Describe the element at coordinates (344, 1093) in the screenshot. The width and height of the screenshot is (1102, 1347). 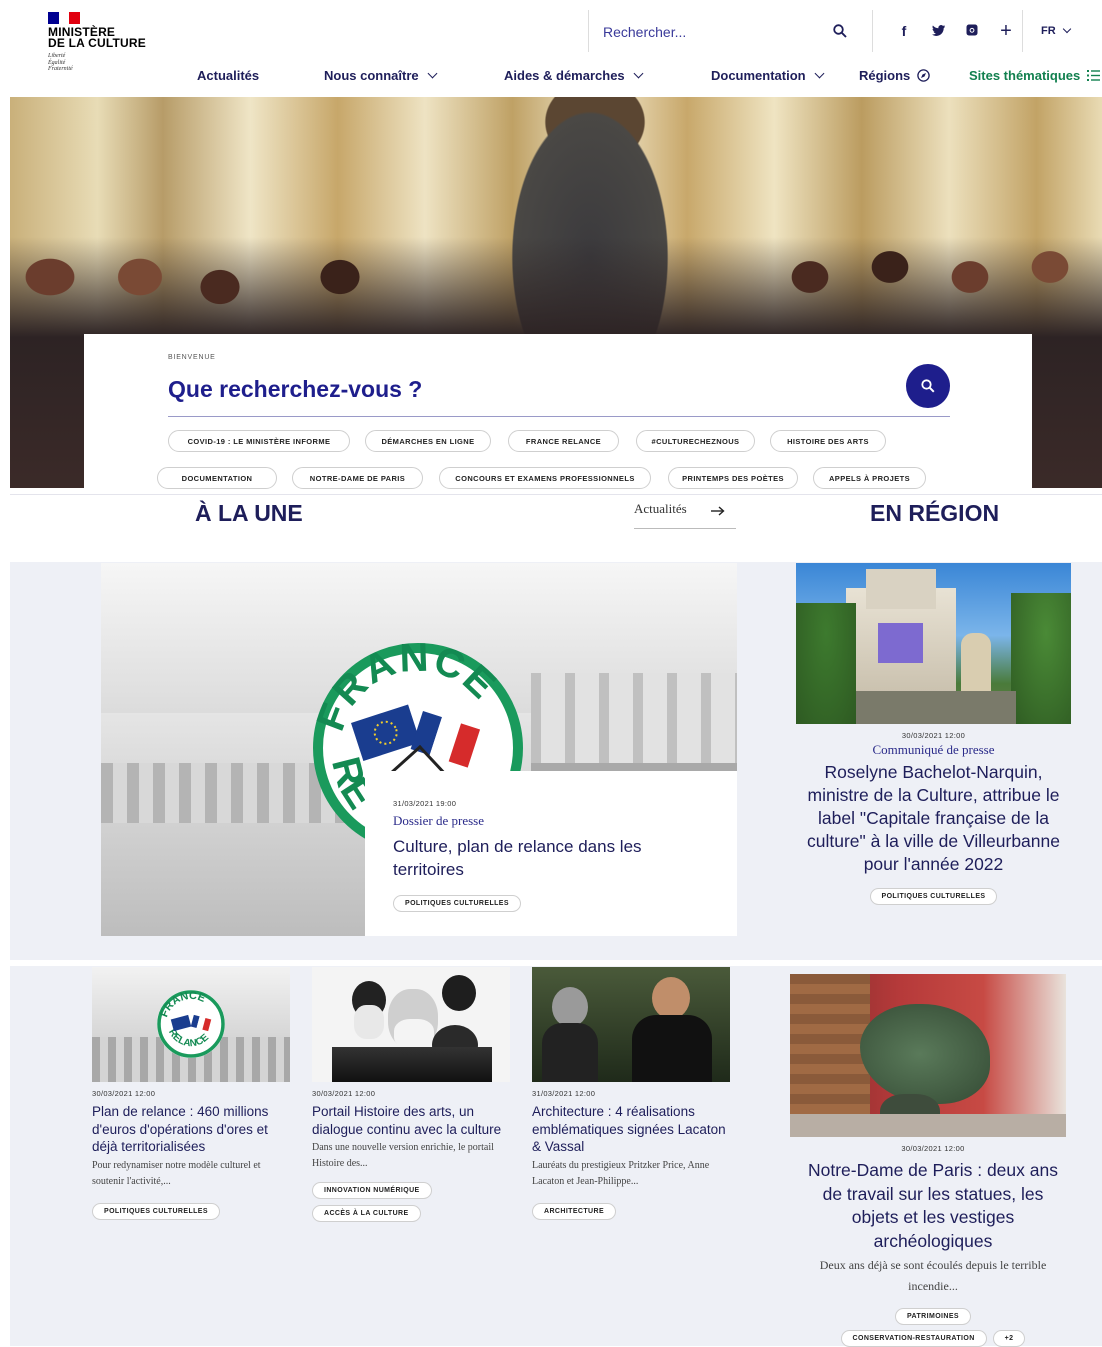
I see `card-2-date: 30/03/2021 12:00` at that location.